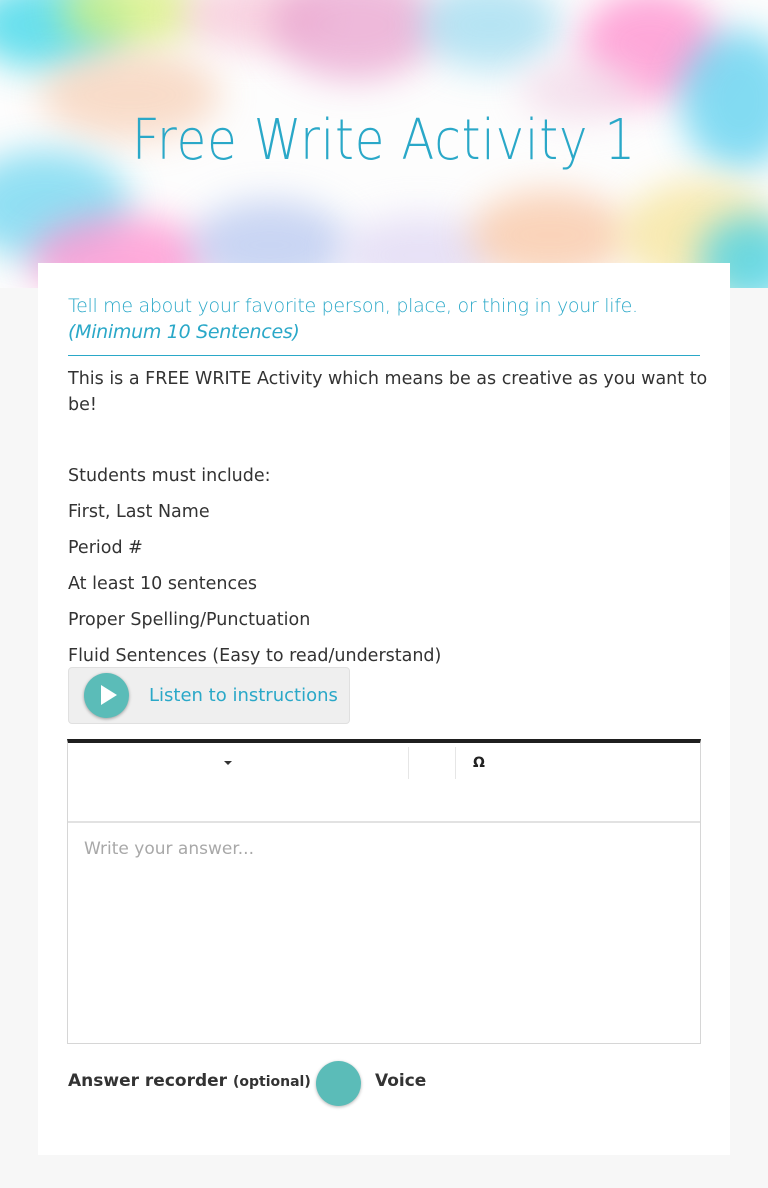  Describe the element at coordinates (384, 355) in the screenshot. I see `prompt-divider` at that location.